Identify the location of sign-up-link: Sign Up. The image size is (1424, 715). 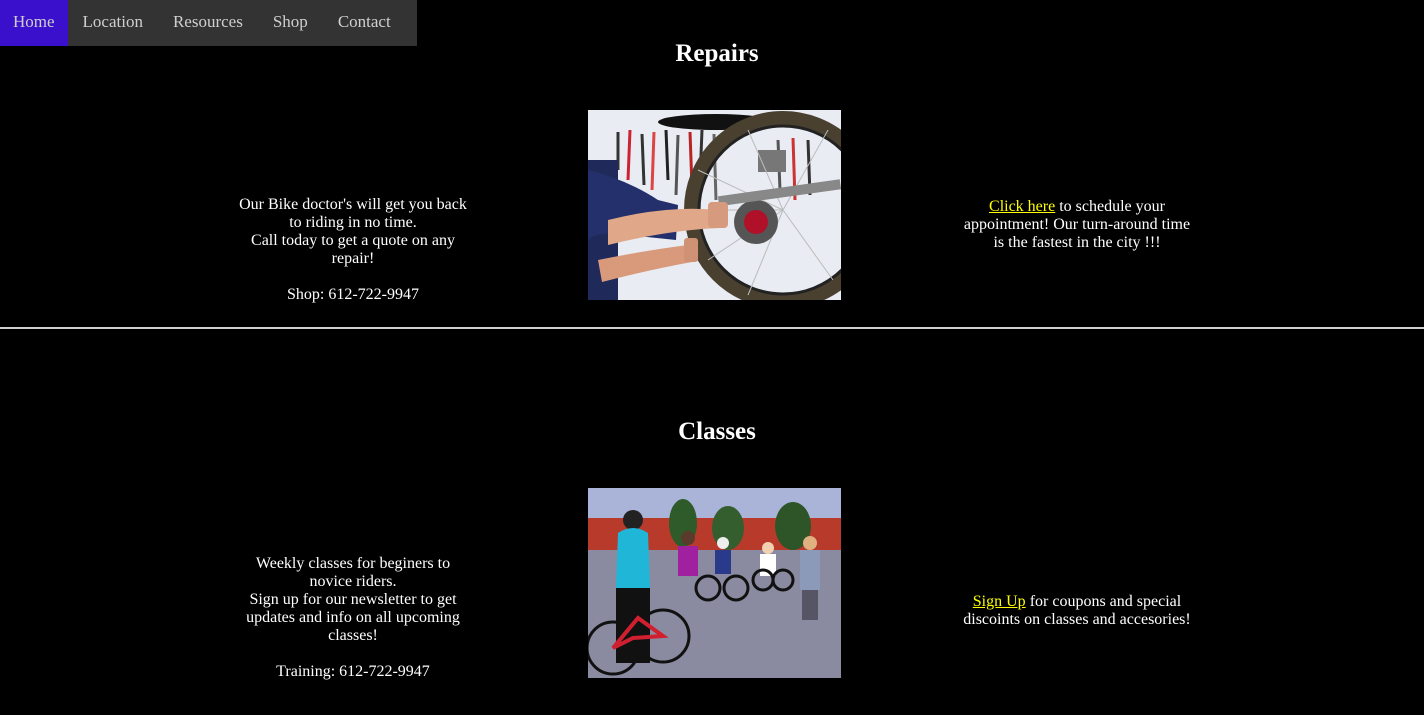
(999, 601).